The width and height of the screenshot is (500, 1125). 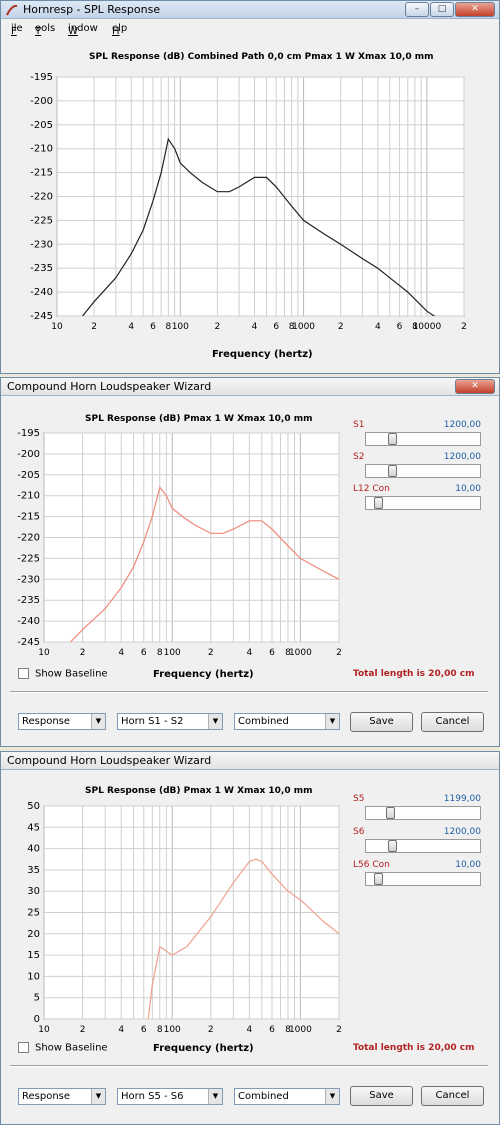 What do you see at coordinates (28, 579) in the screenshot?
I see `y-tick-label: -230` at bounding box center [28, 579].